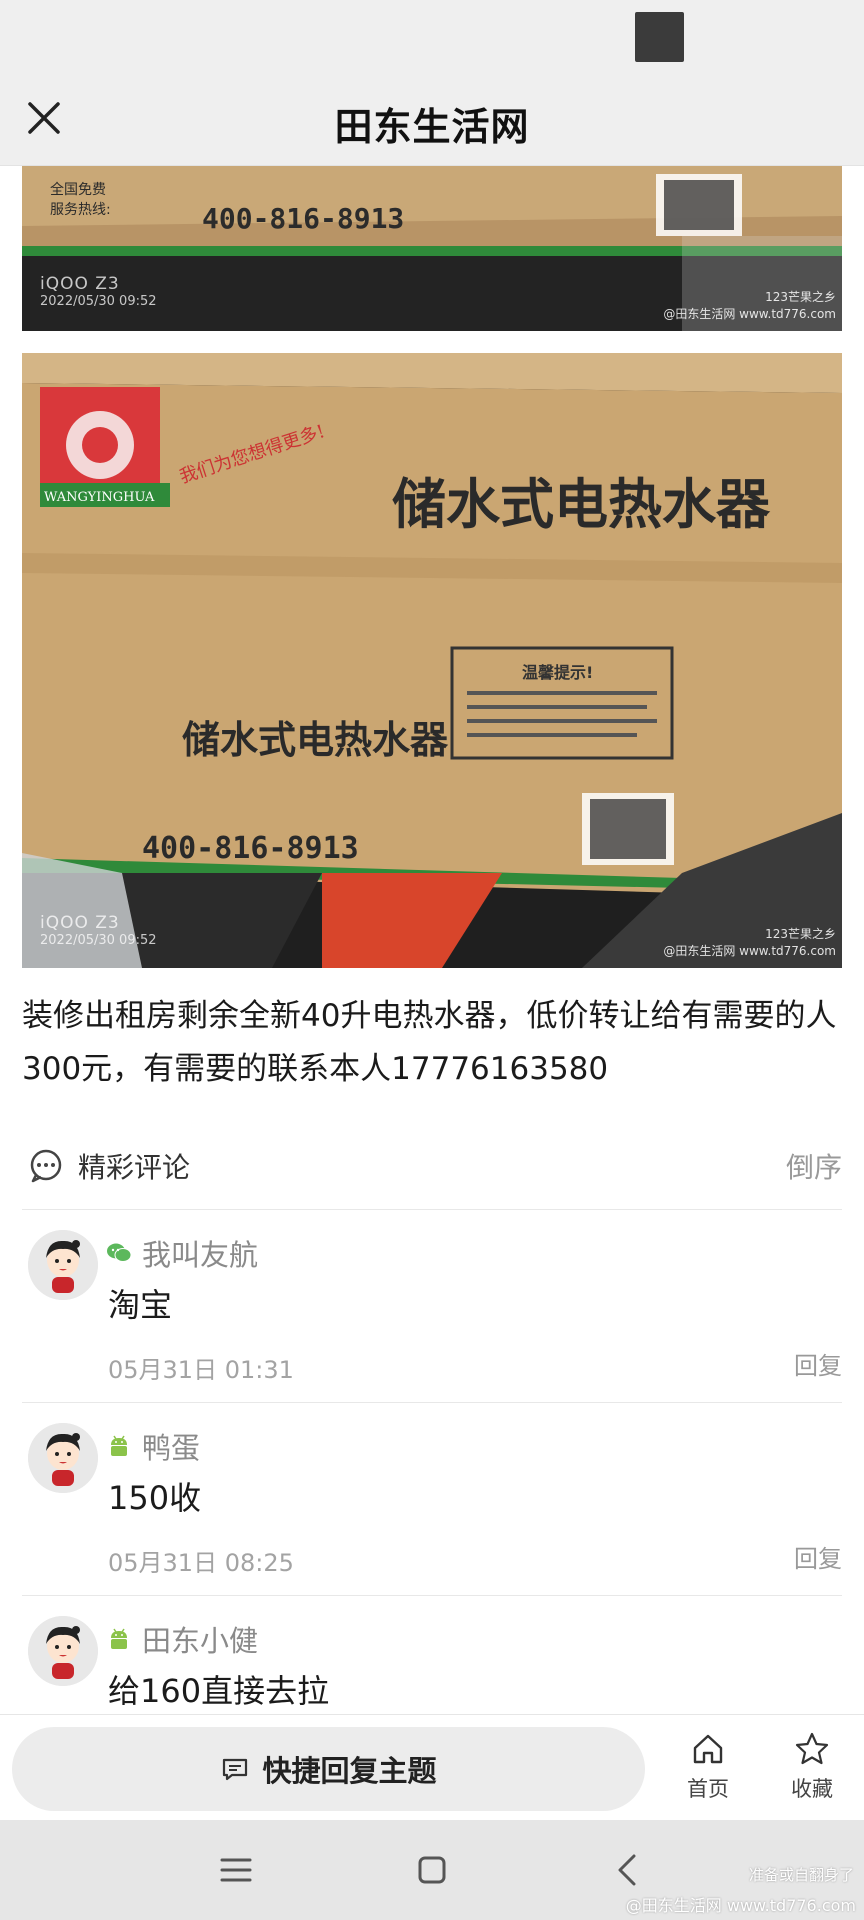 The width and height of the screenshot is (864, 1920). What do you see at coordinates (749, 942) in the screenshot?
I see `photo2-watermark-right: 123芒果之乡 @田东生活网 www.td776.com` at bounding box center [749, 942].